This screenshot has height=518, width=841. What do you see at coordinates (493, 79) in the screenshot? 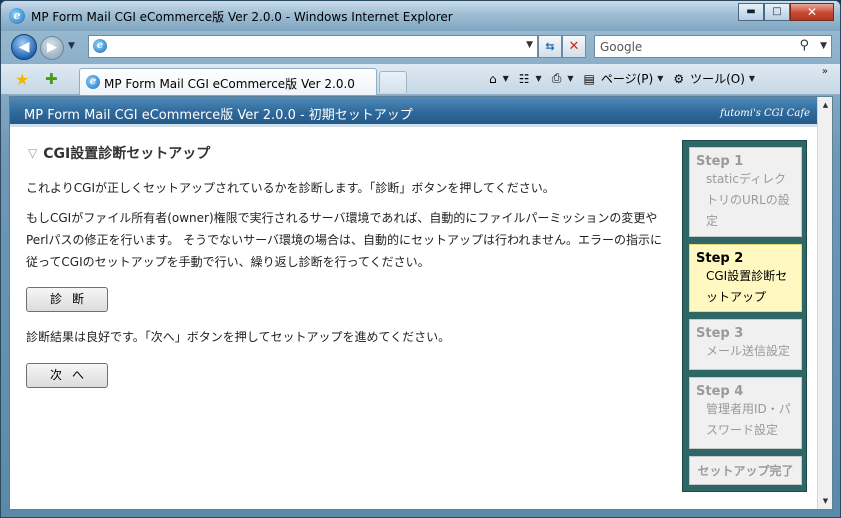
I see `home-icon: ⌂` at bounding box center [493, 79].